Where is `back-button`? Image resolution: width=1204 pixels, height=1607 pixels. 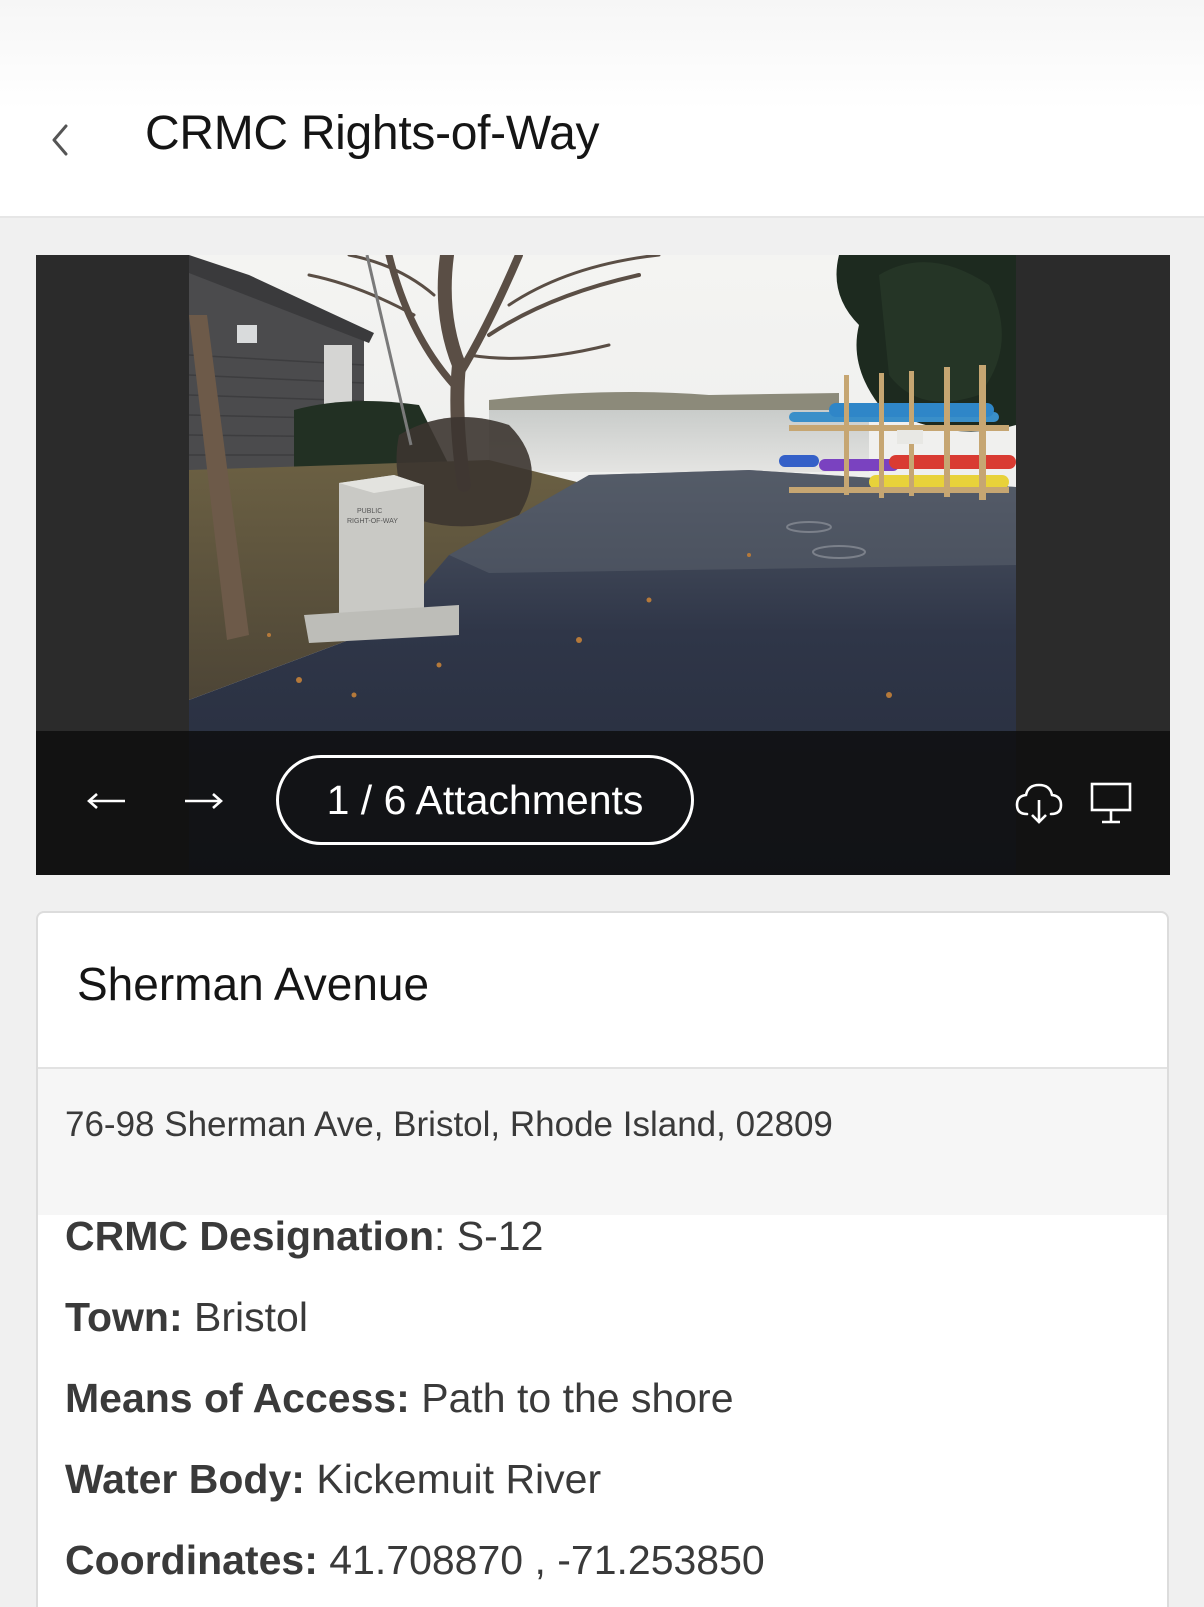
back-button is located at coordinates (60, 140).